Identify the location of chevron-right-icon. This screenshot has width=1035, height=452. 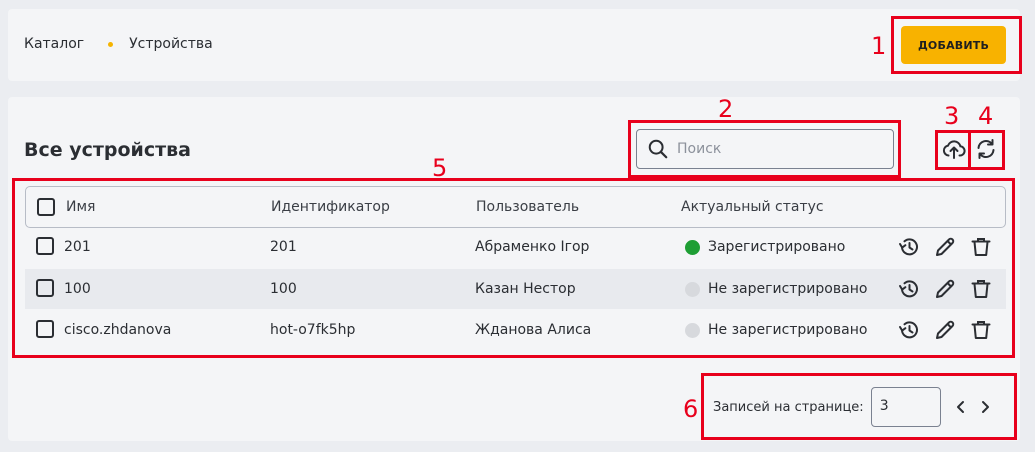
(985, 407).